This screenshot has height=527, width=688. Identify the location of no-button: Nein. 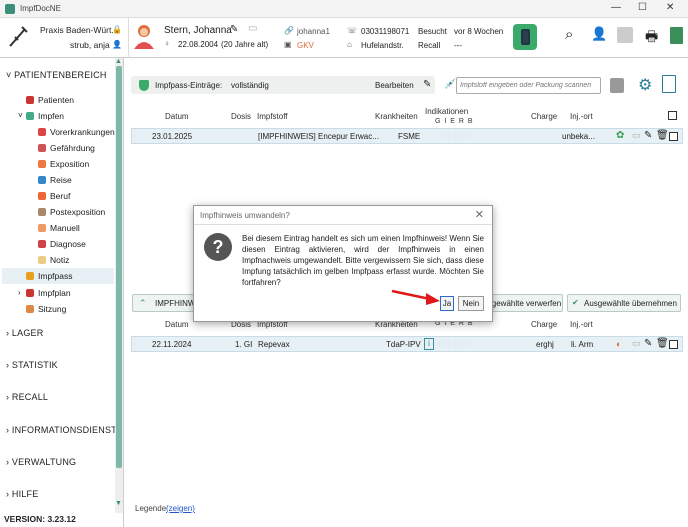
(471, 303).